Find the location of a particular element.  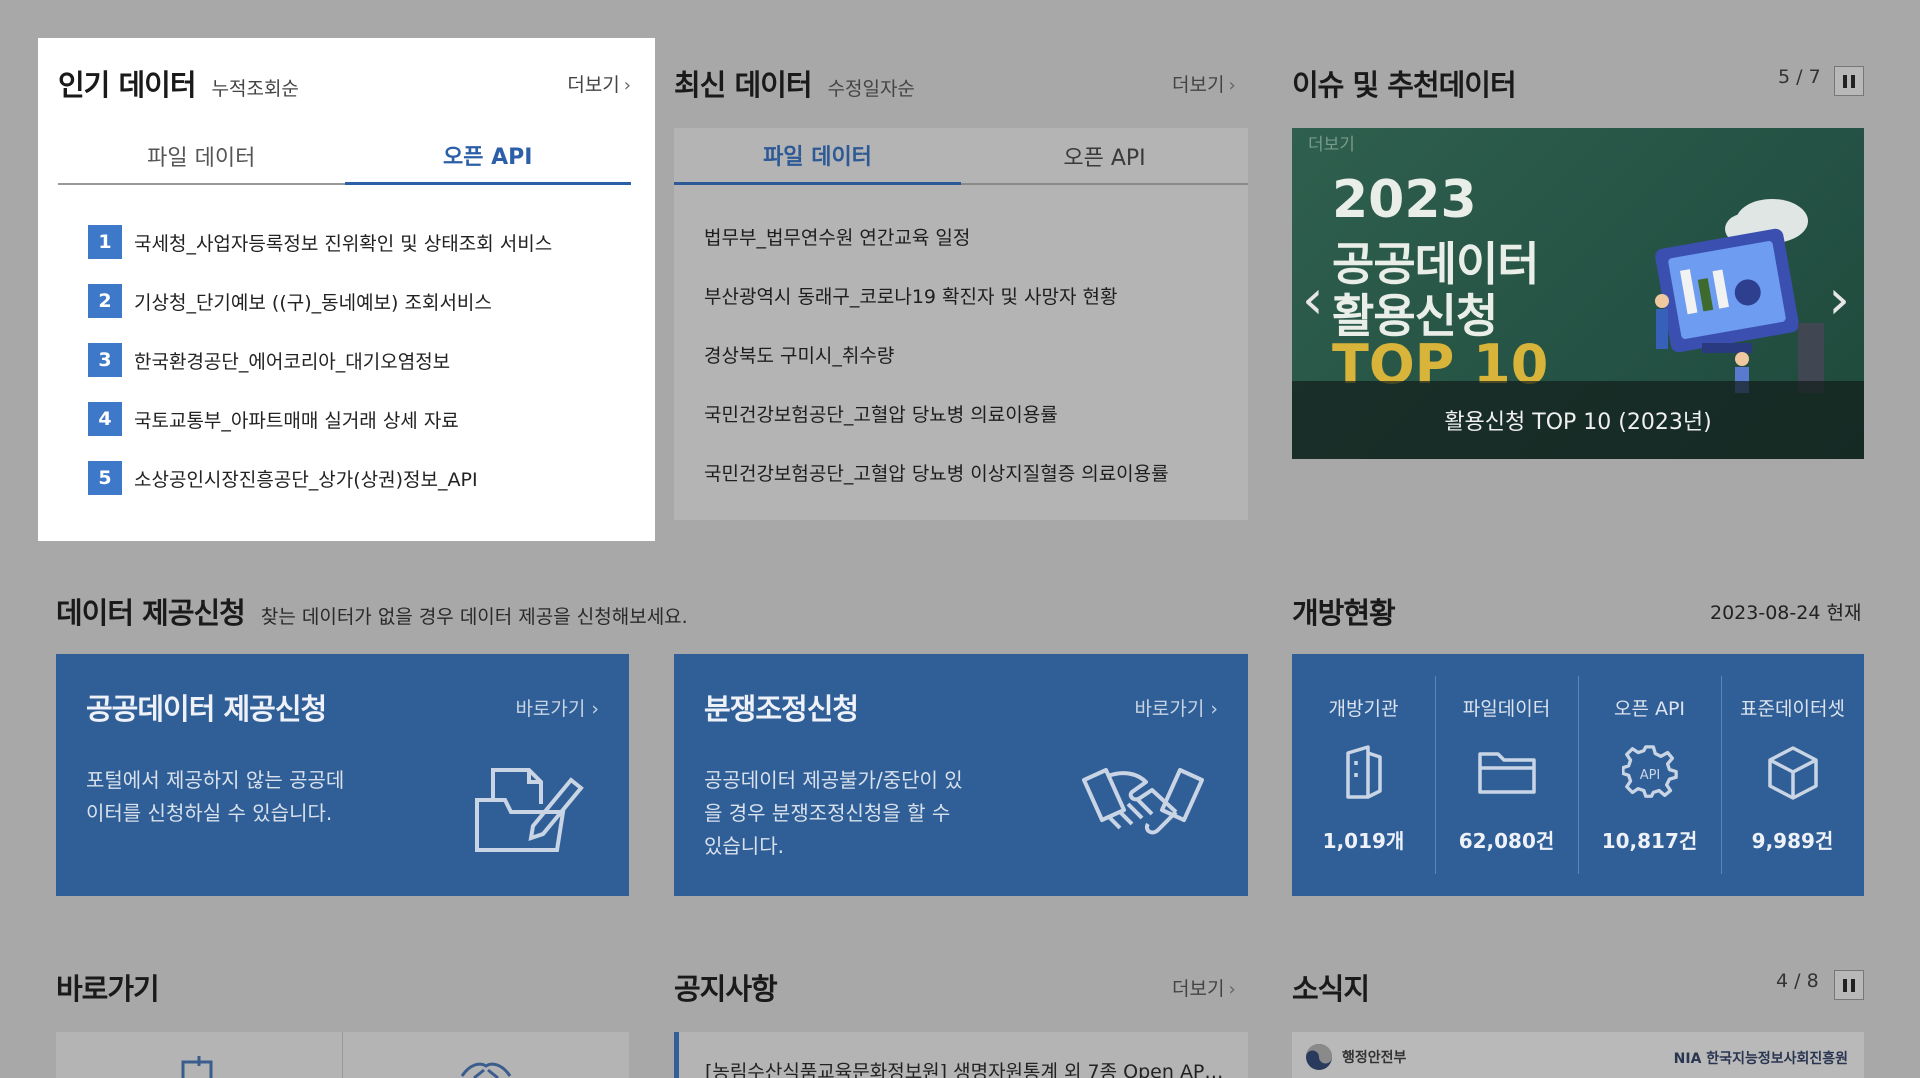

ministry-name: 행정안전부 is located at coordinates (1374, 1058).